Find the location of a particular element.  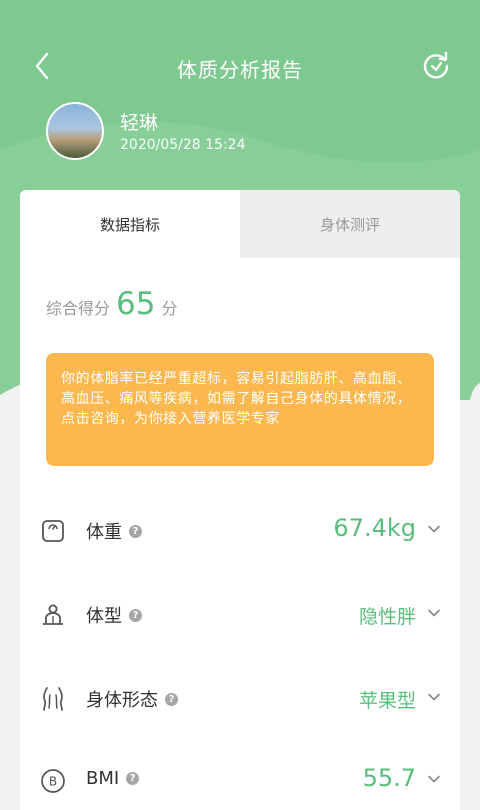

page-title: 体质分析报告 is located at coordinates (240, 70).